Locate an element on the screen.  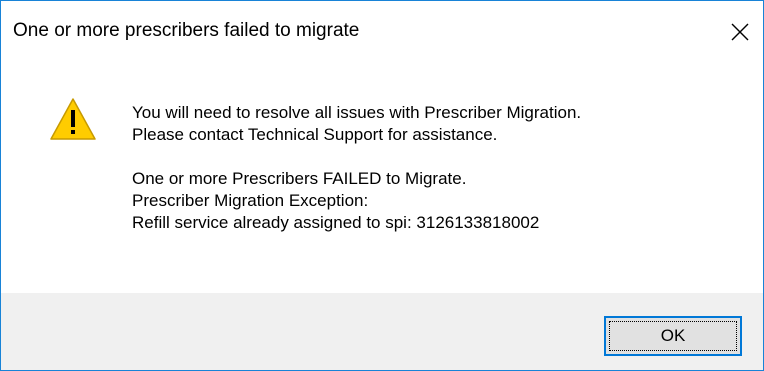
ok-button: OK is located at coordinates (673, 336).